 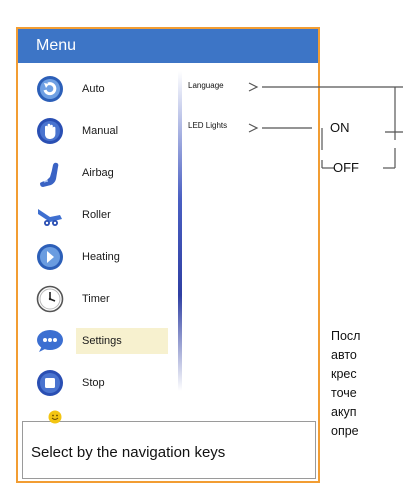 I want to click on menu-item-label: Auto, so click(x=93, y=89).